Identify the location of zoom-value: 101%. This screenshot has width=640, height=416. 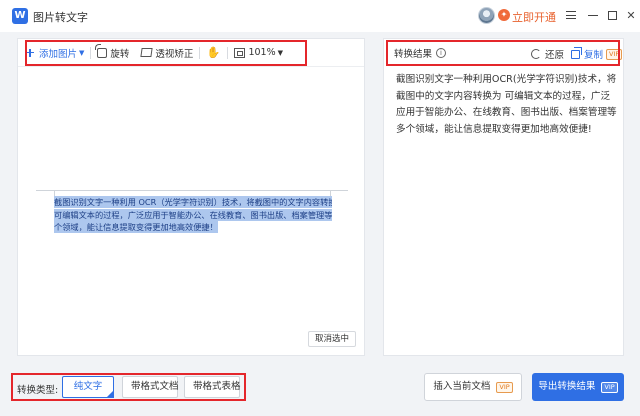
(262, 52).